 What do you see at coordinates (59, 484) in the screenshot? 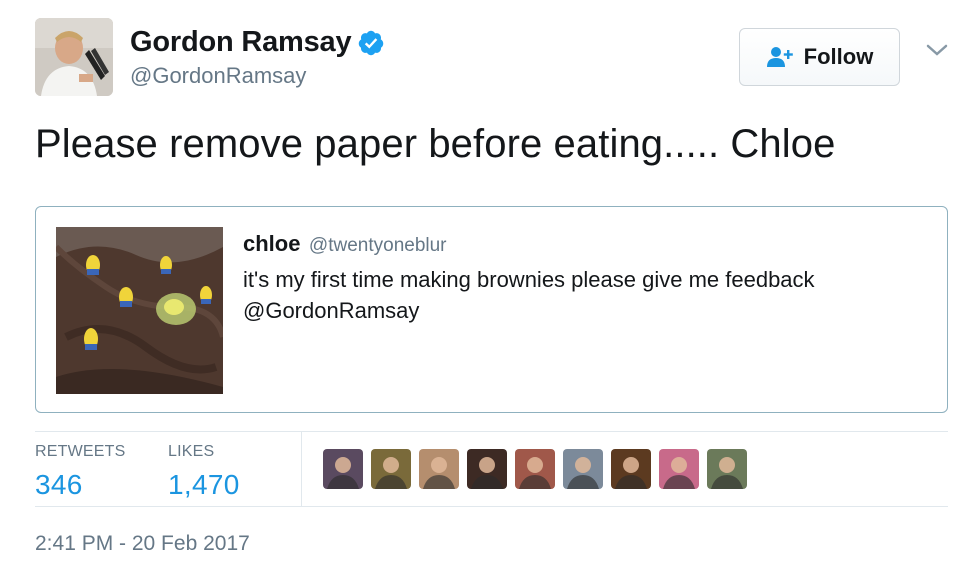
I see `retweets-count: 346` at bounding box center [59, 484].